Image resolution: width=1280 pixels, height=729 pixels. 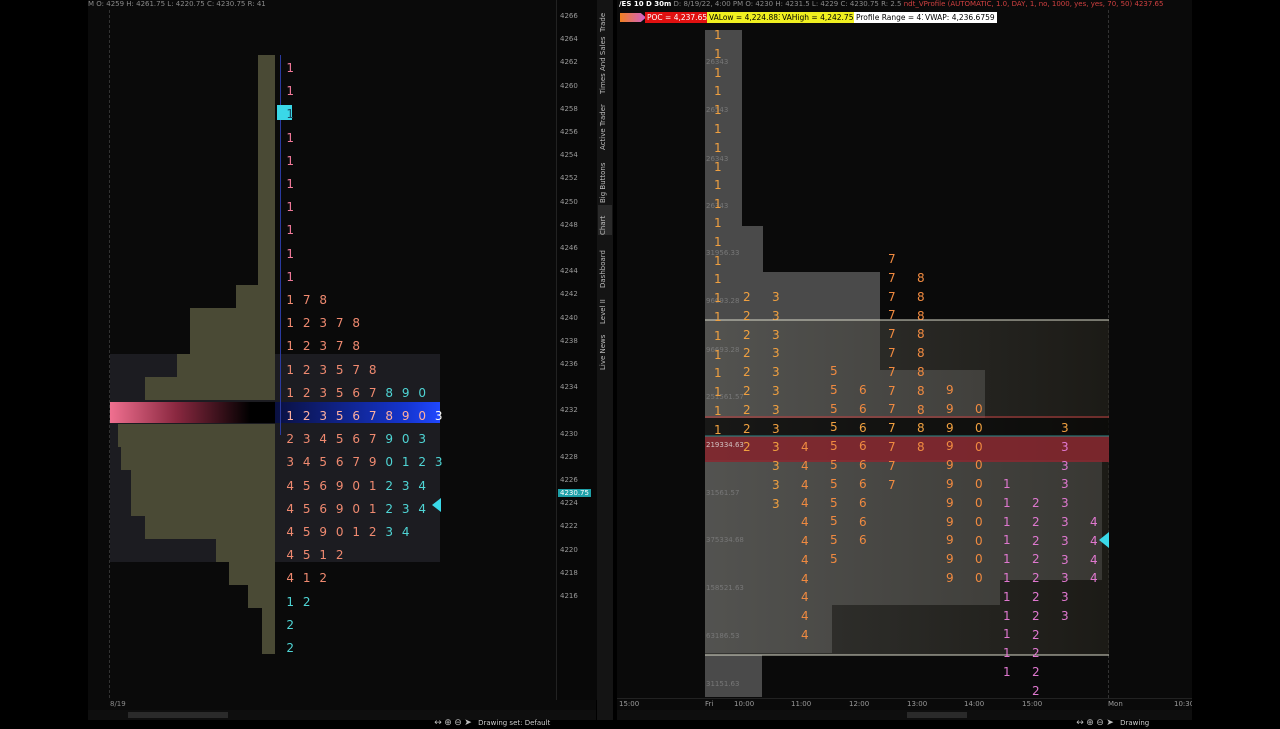 What do you see at coordinates (569, 294) in the screenshot?
I see `price-tick: 4242` at bounding box center [569, 294].